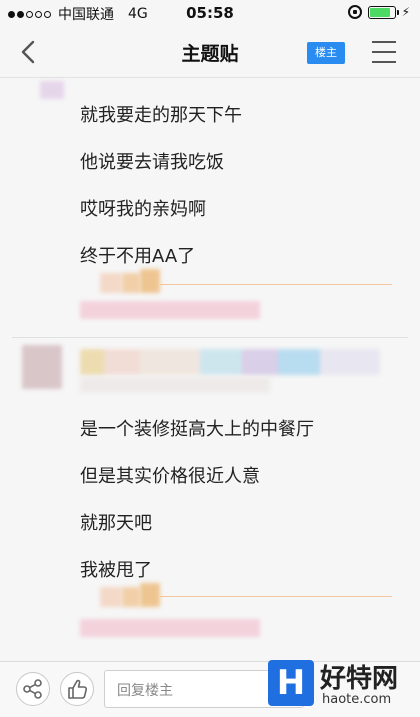  I want to click on thumbs-up-icon, so click(78, 689).